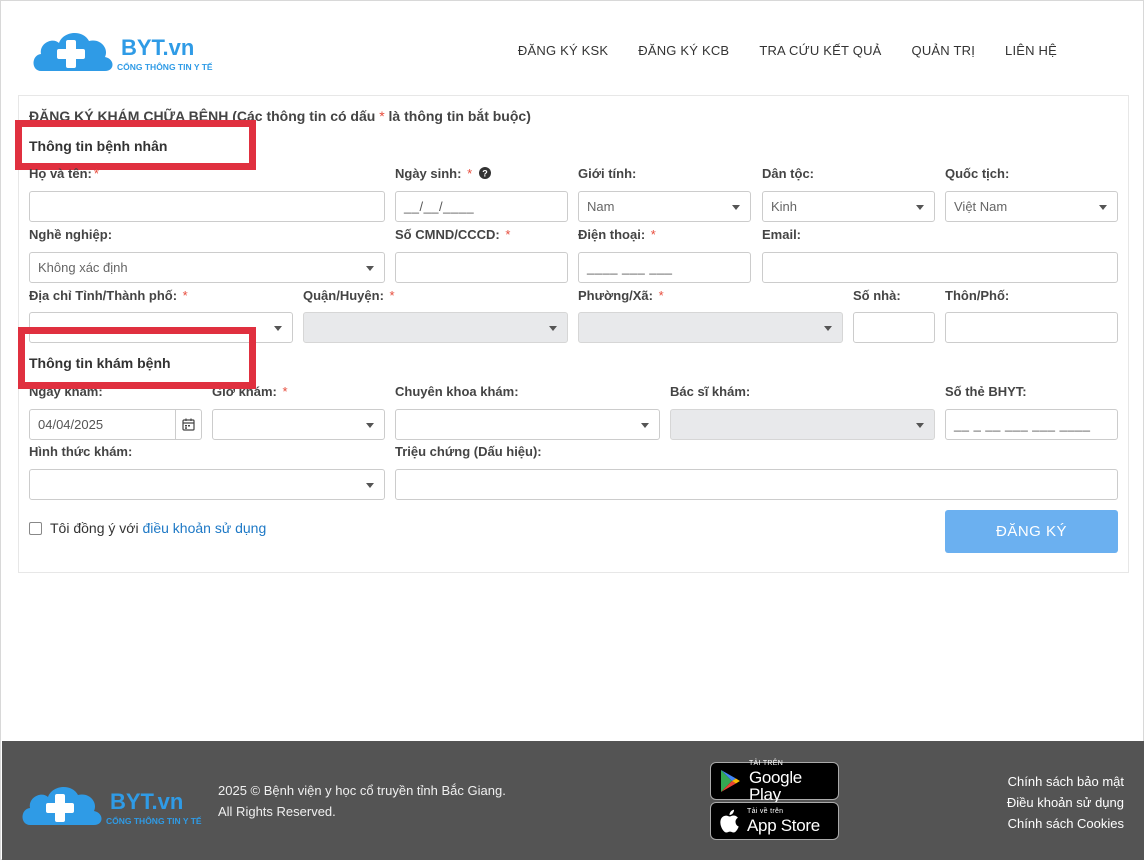  What do you see at coordinates (349, 295) in the screenshot?
I see `district-label: Quận/Huyện: *` at bounding box center [349, 295].